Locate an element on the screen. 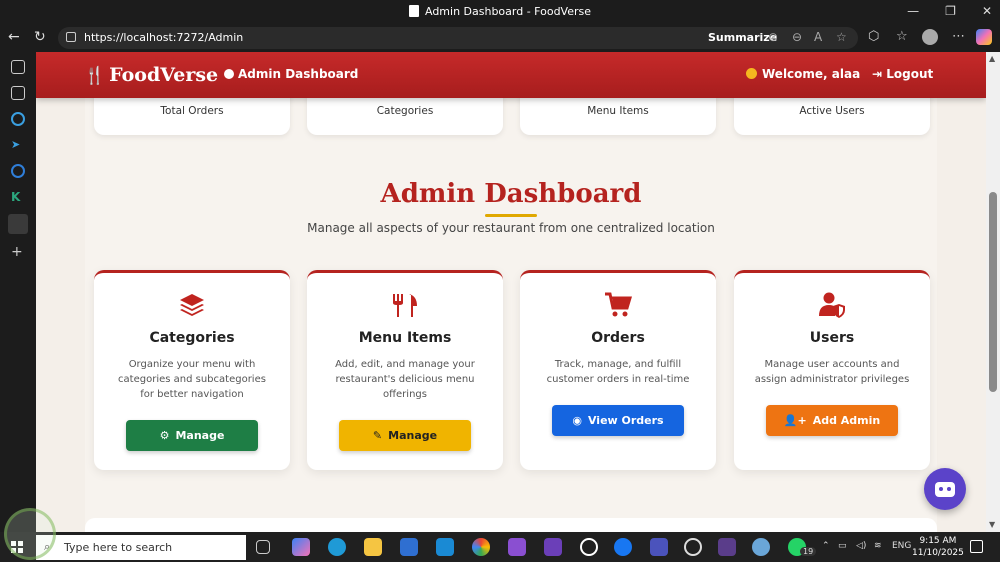 Image resolution: width=1000 pixels, height=562 pixels. chatgpt-icon is located at coordinates (589, 547).